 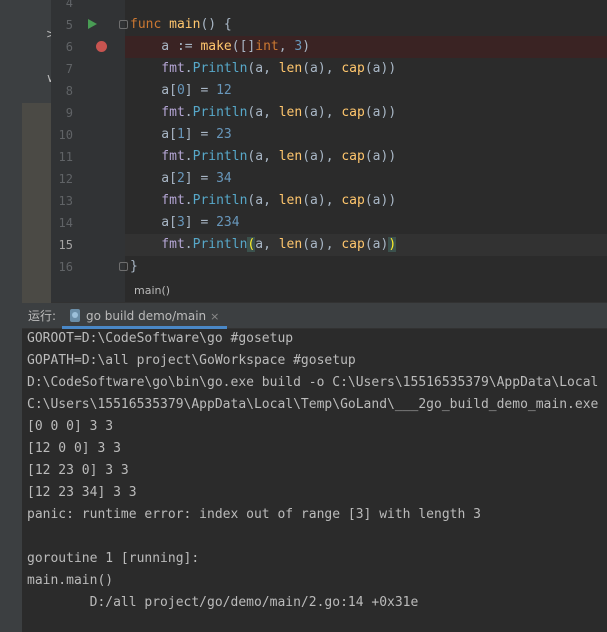 What do you see at coordinates (224, 134) in the screenshot?
I see `code-token: 23` at bounding box center [224, 134].